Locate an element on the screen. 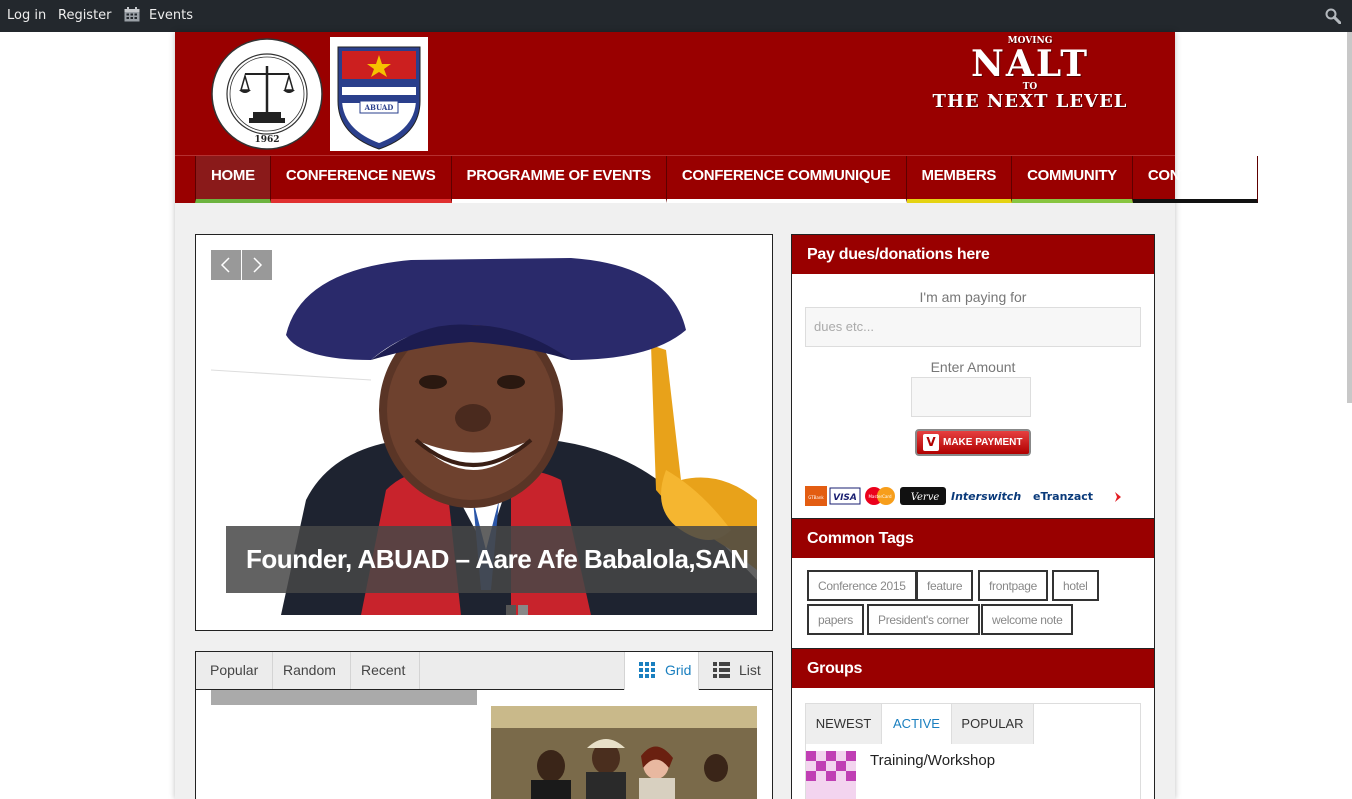 Image resolution: width=1352 pixels, height=799 pixels. post-placeholder-bar is located at coordinates (344, 697).